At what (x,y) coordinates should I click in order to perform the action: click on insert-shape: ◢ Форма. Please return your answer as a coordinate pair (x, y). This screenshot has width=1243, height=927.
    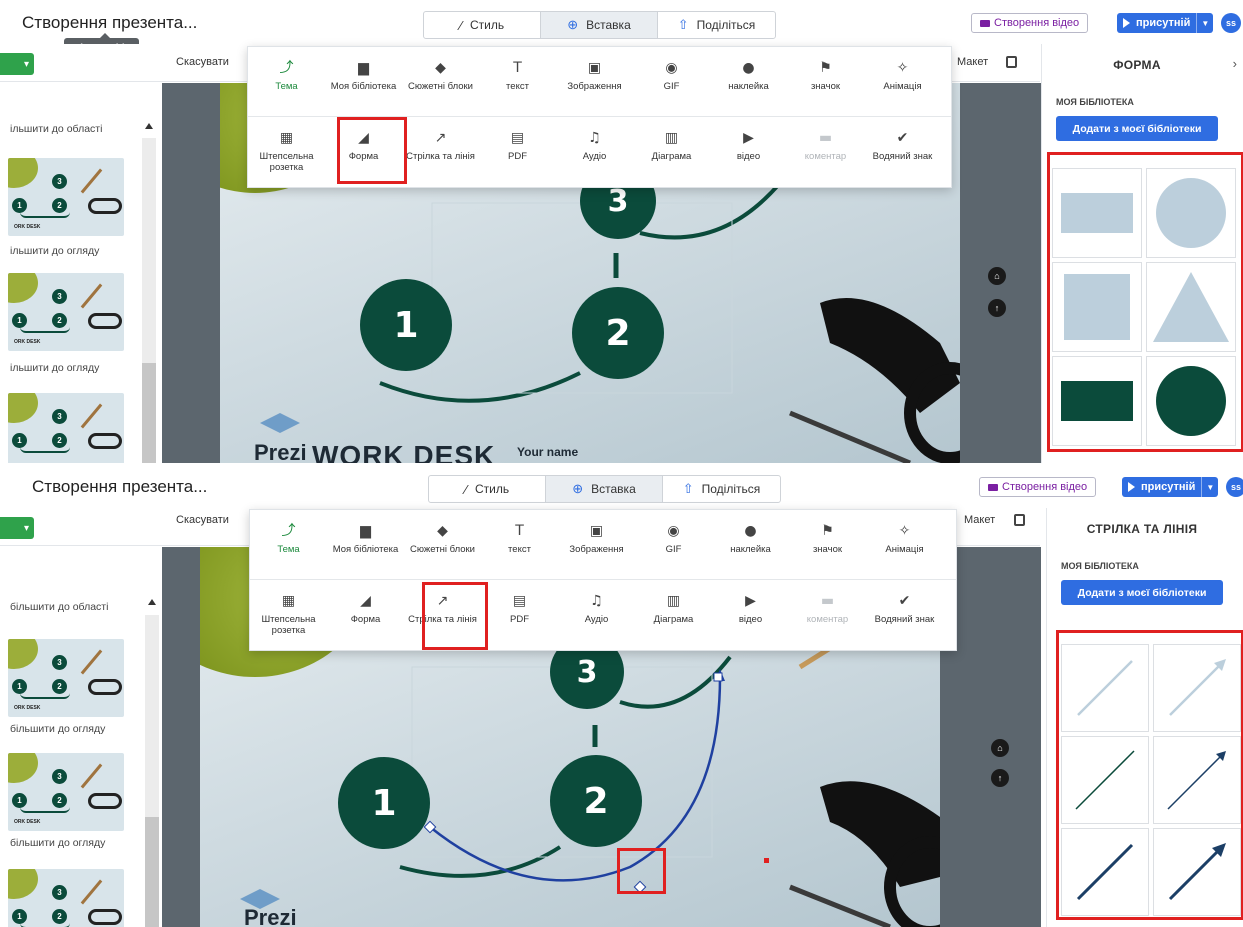
    Looking at the image, I should click on (365, 615).